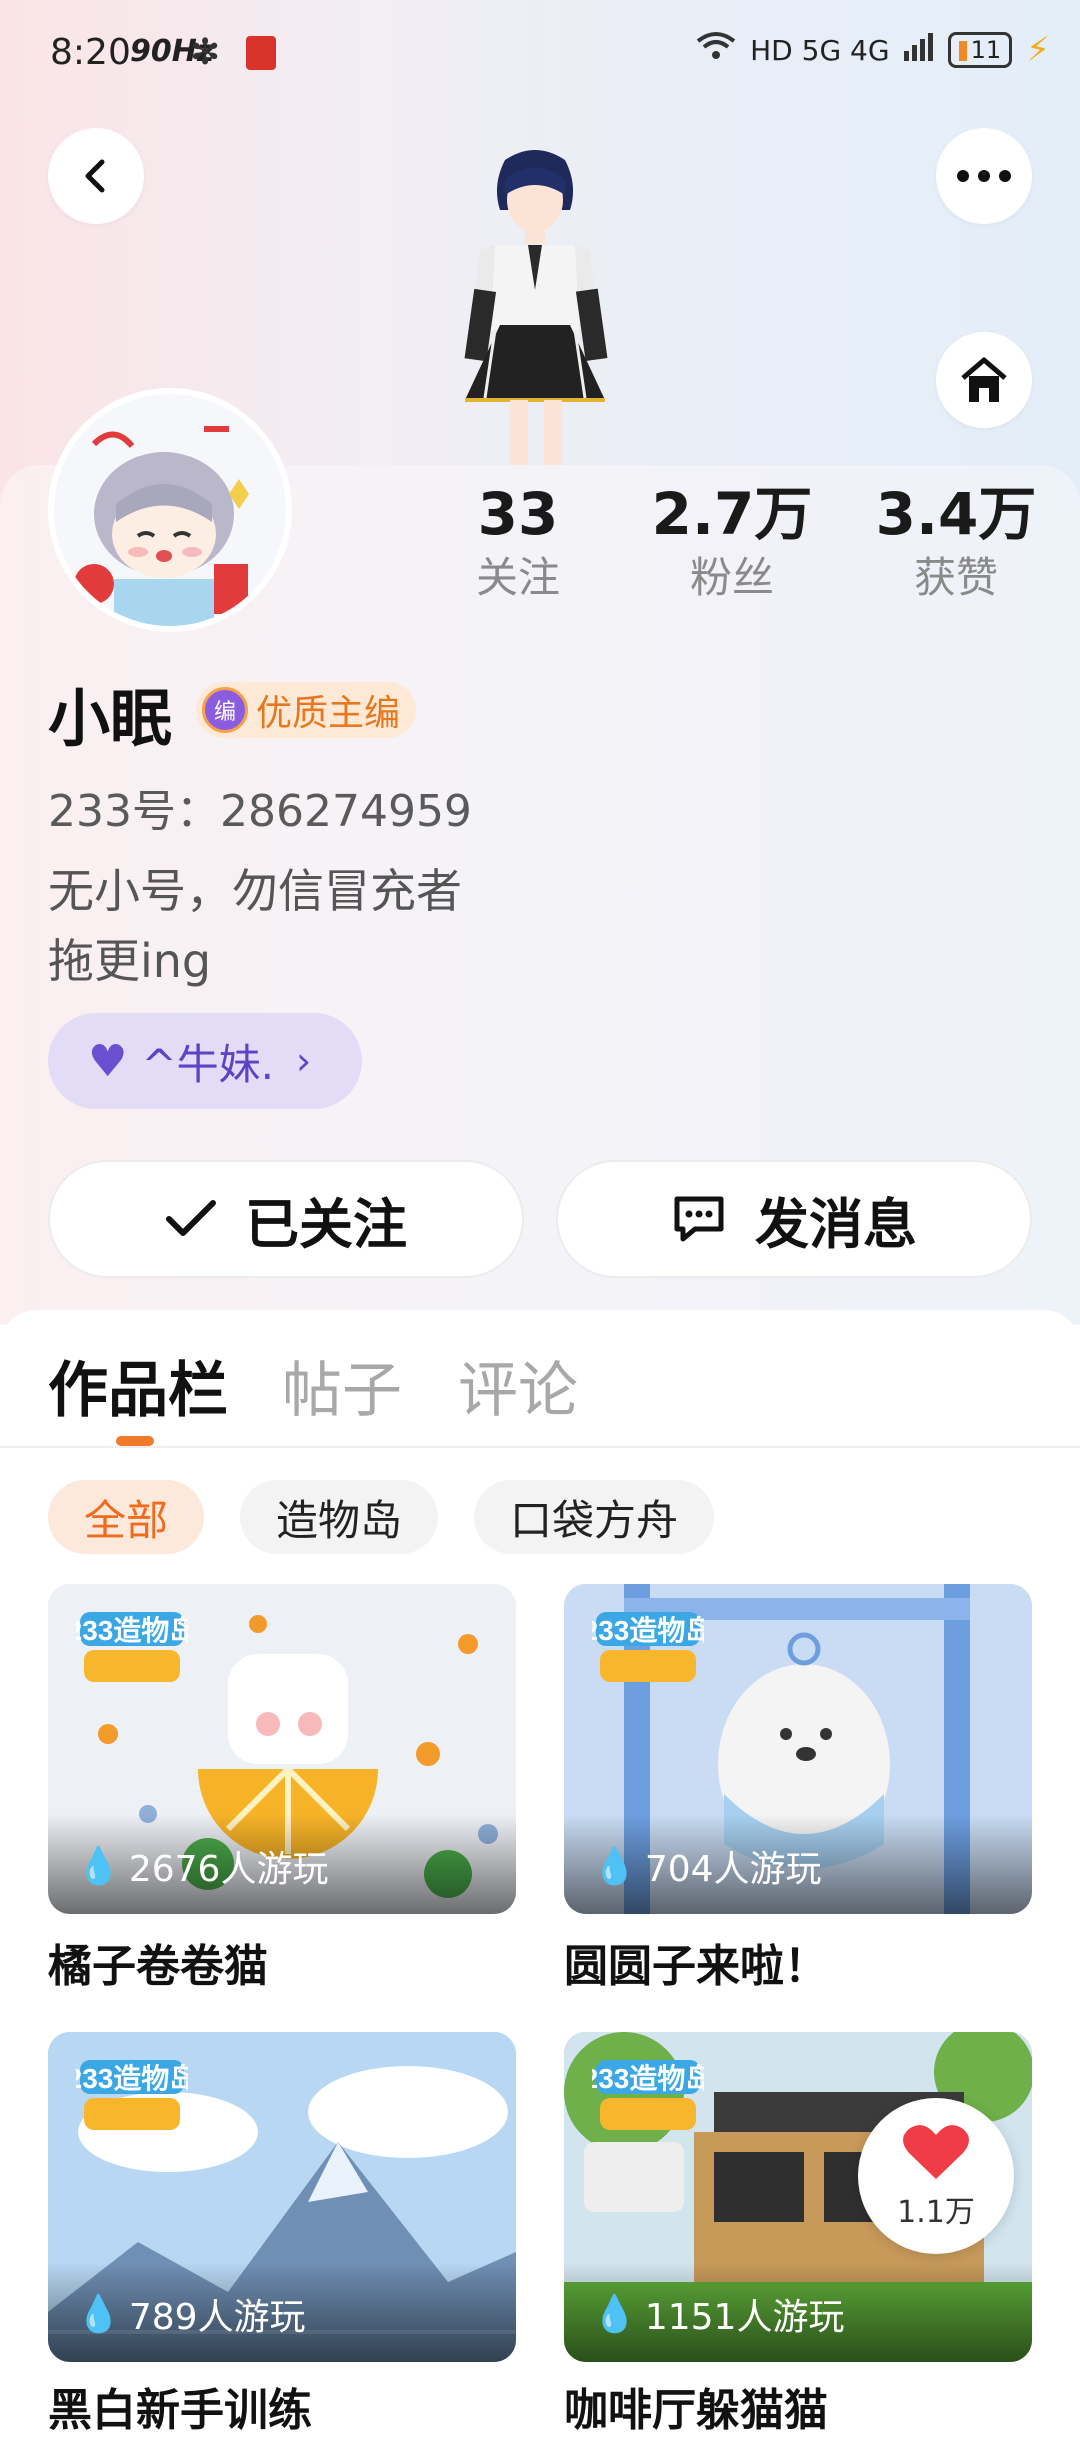 This screenshot has height=2438, width=1080. What do you see at coordinates (955, 577) in the screenshot?
I see `likes-label: 获赞` at bounding box center [955, 577].